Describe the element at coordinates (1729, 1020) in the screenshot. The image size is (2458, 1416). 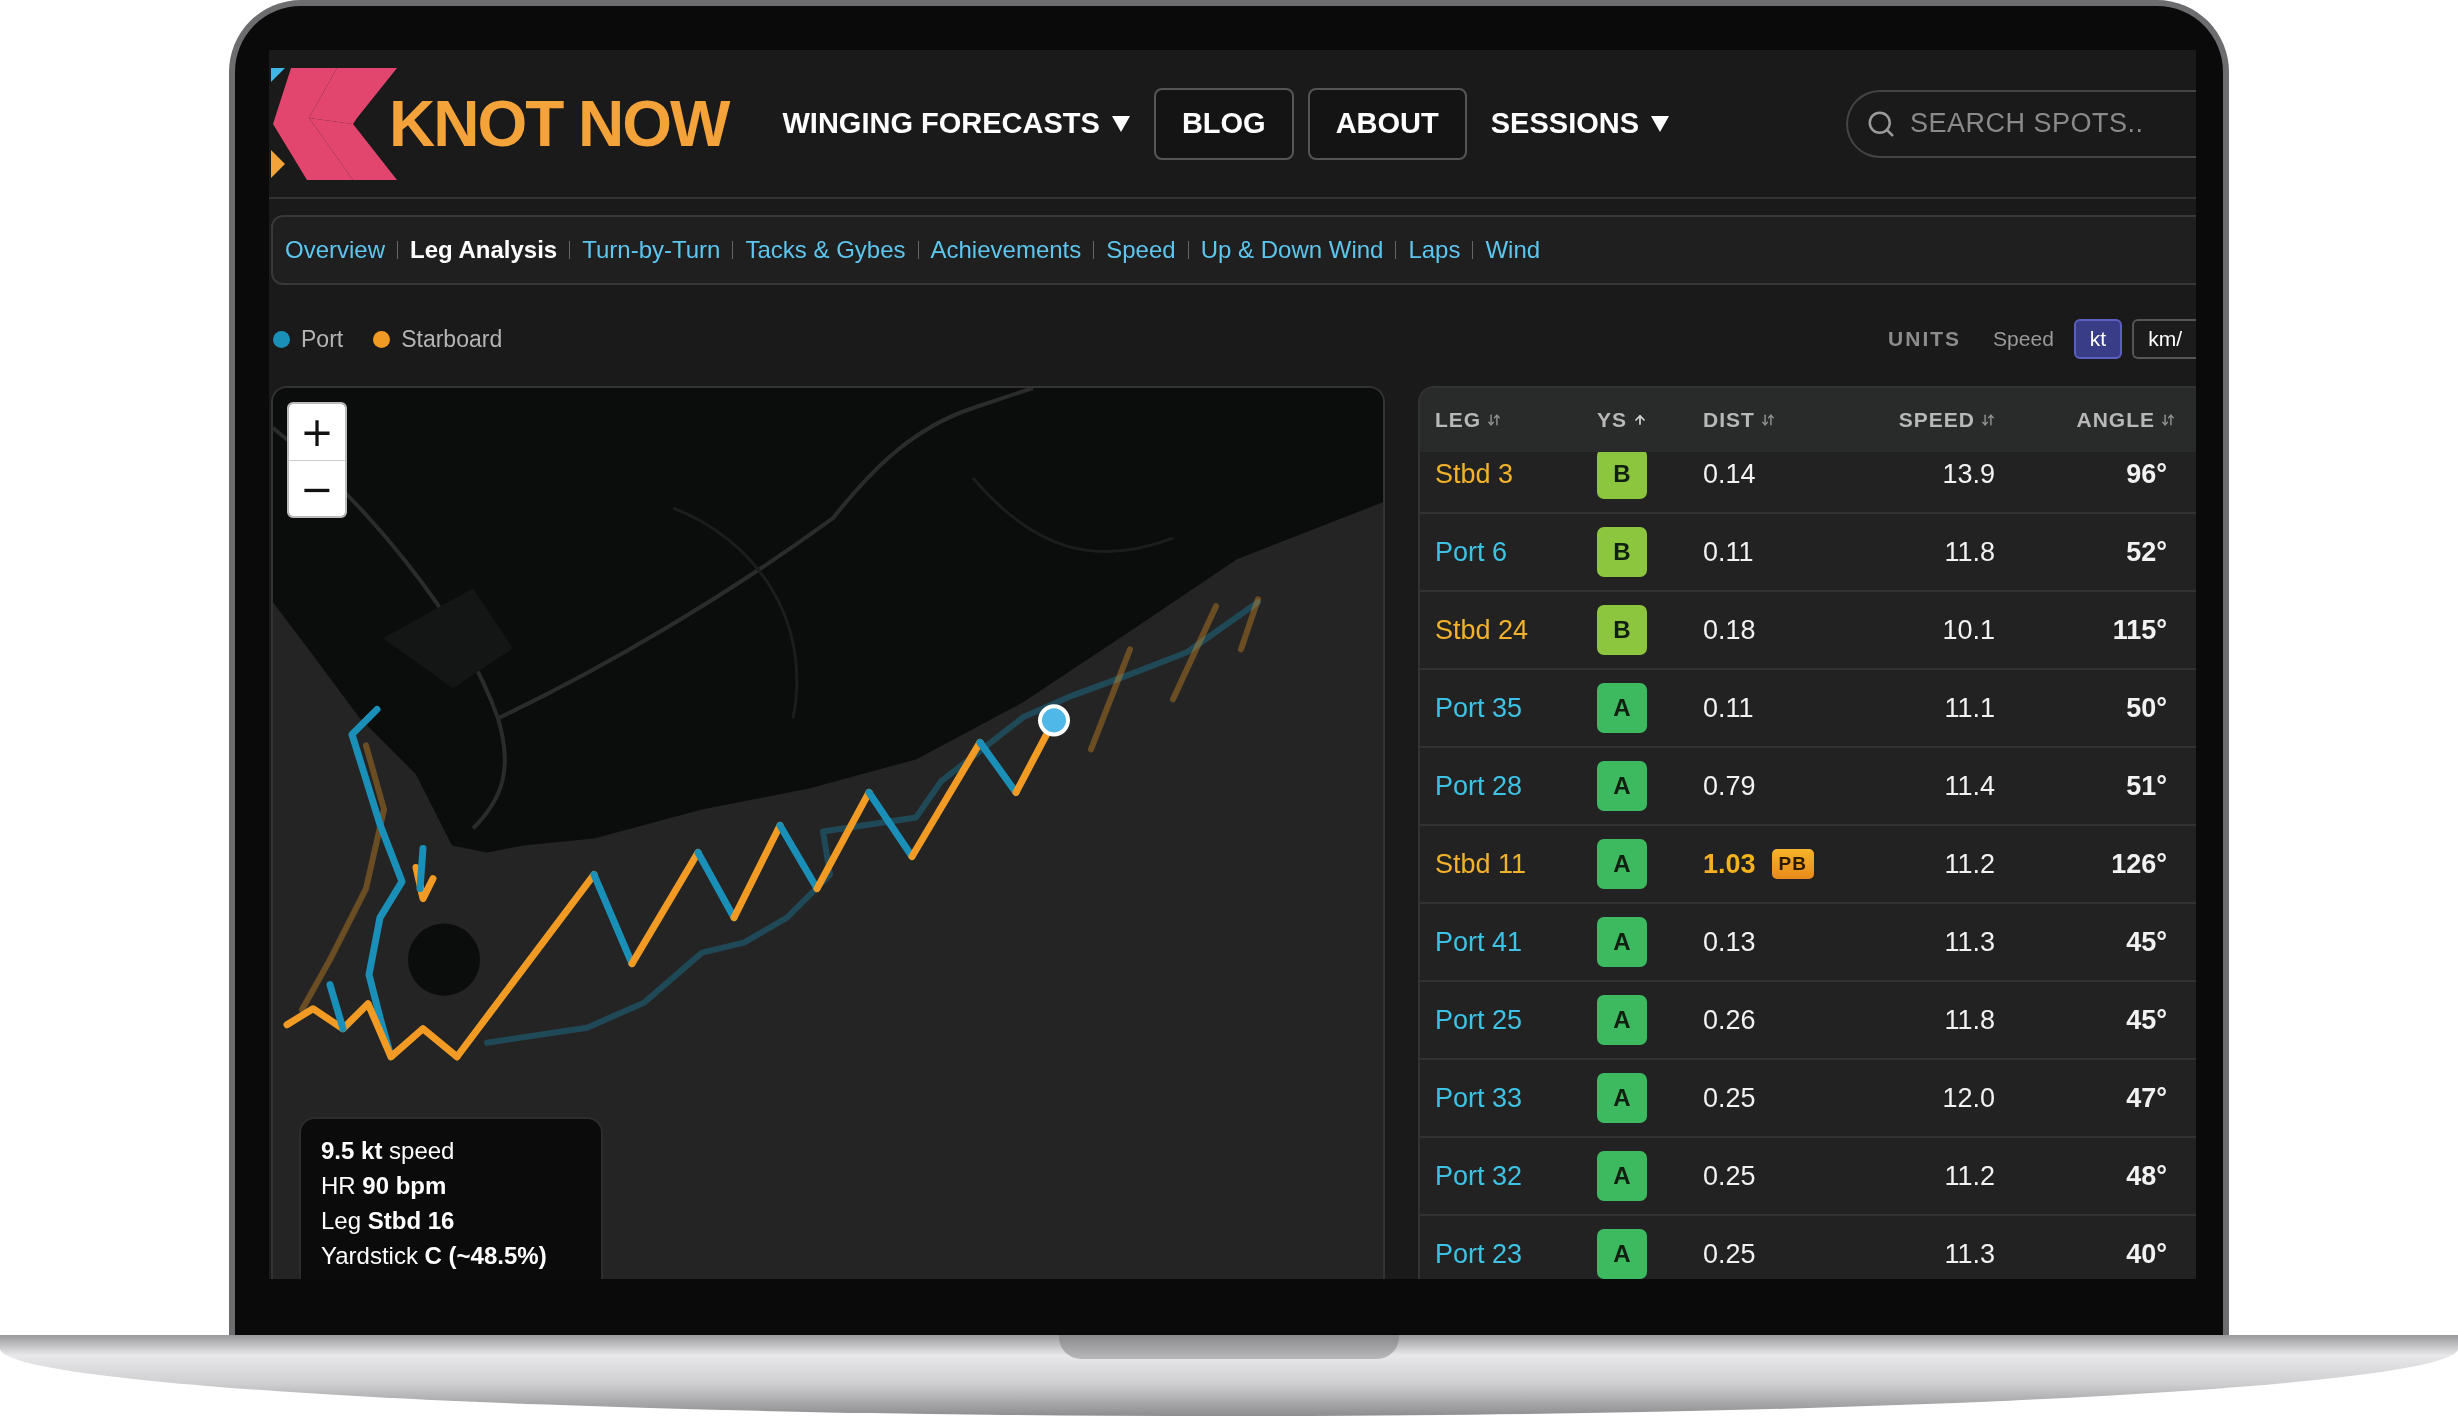
I see `distance-cell: 0.26` at that location.